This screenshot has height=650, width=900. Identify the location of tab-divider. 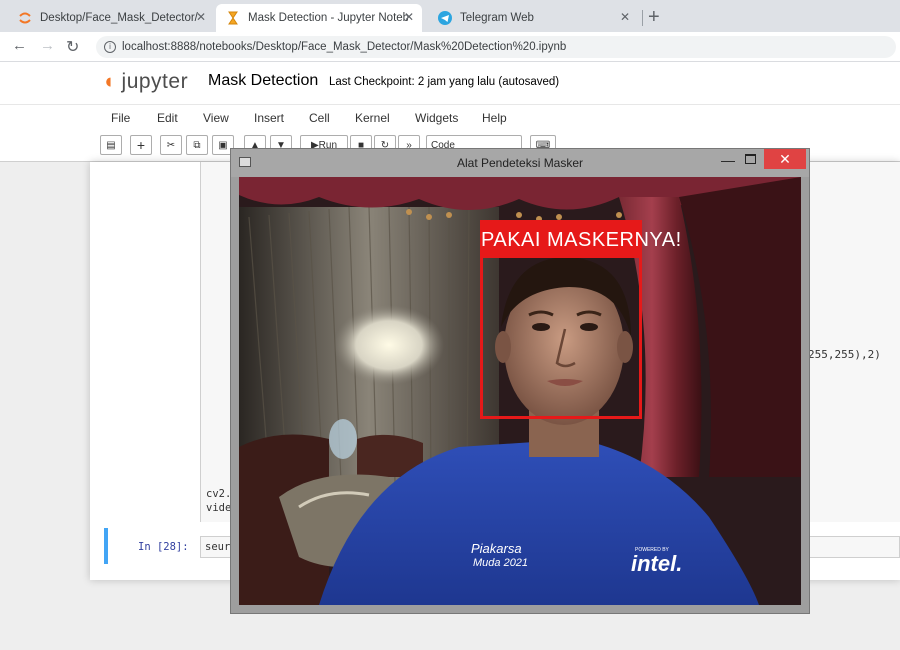
(642, 18).